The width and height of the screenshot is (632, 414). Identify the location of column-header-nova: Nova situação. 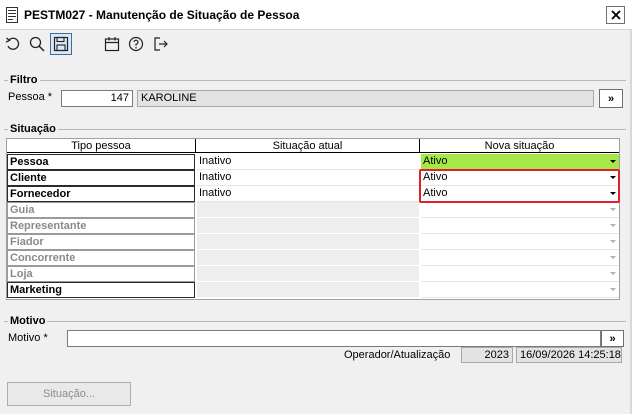
(519, 146).